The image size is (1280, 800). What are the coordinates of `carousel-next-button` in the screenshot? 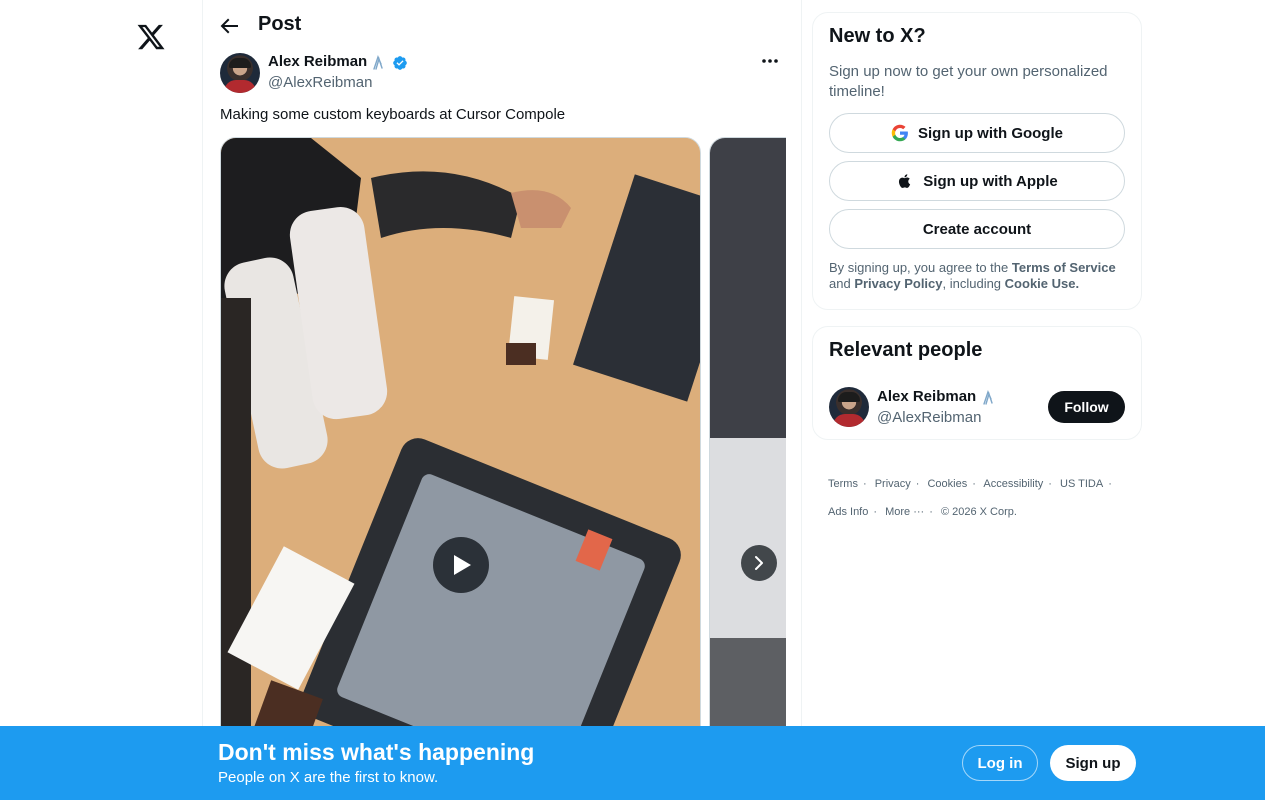 It's located at (759, 563).